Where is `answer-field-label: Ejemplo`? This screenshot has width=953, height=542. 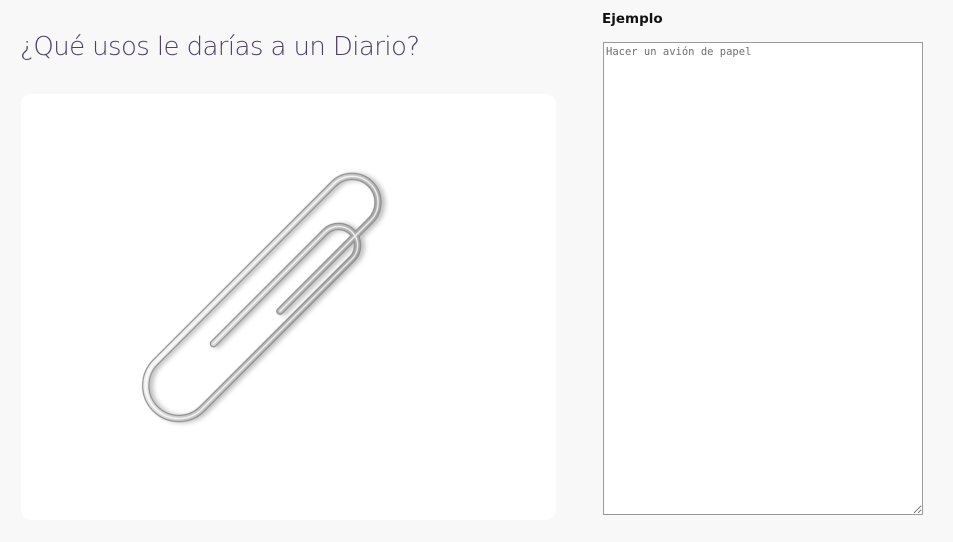 answer-field-label: Ejemplo is located at coordinates (632, 19).